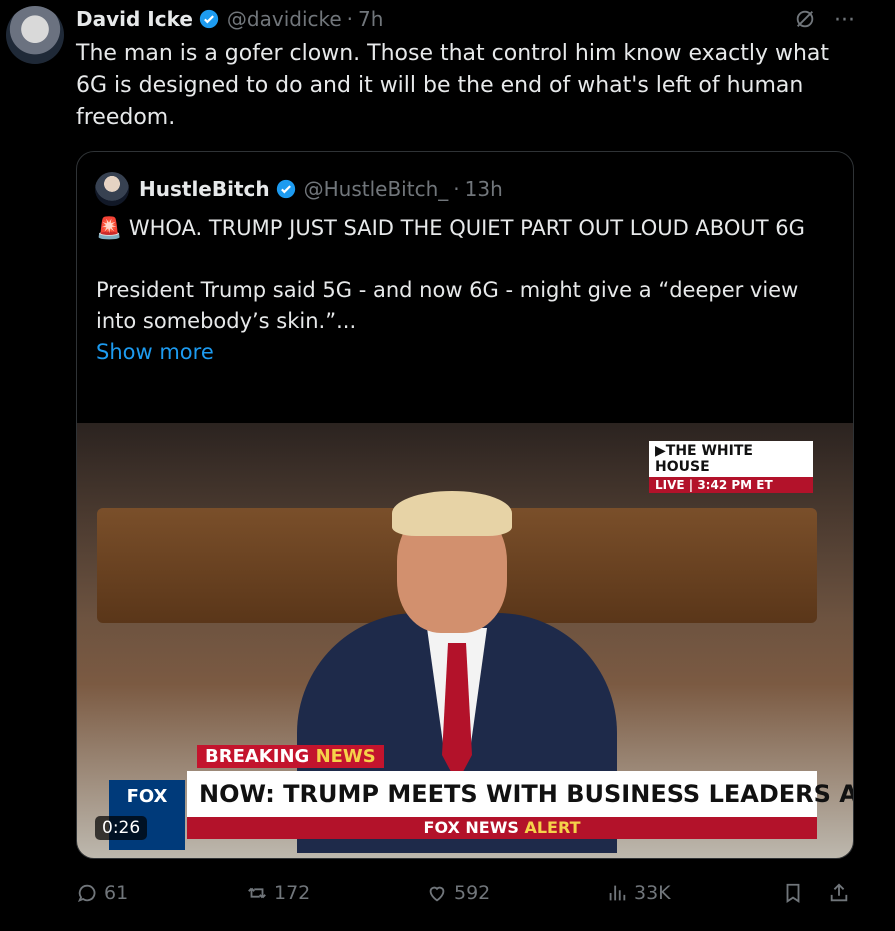  I want to click on reply-button: 61, so click(102, 893).